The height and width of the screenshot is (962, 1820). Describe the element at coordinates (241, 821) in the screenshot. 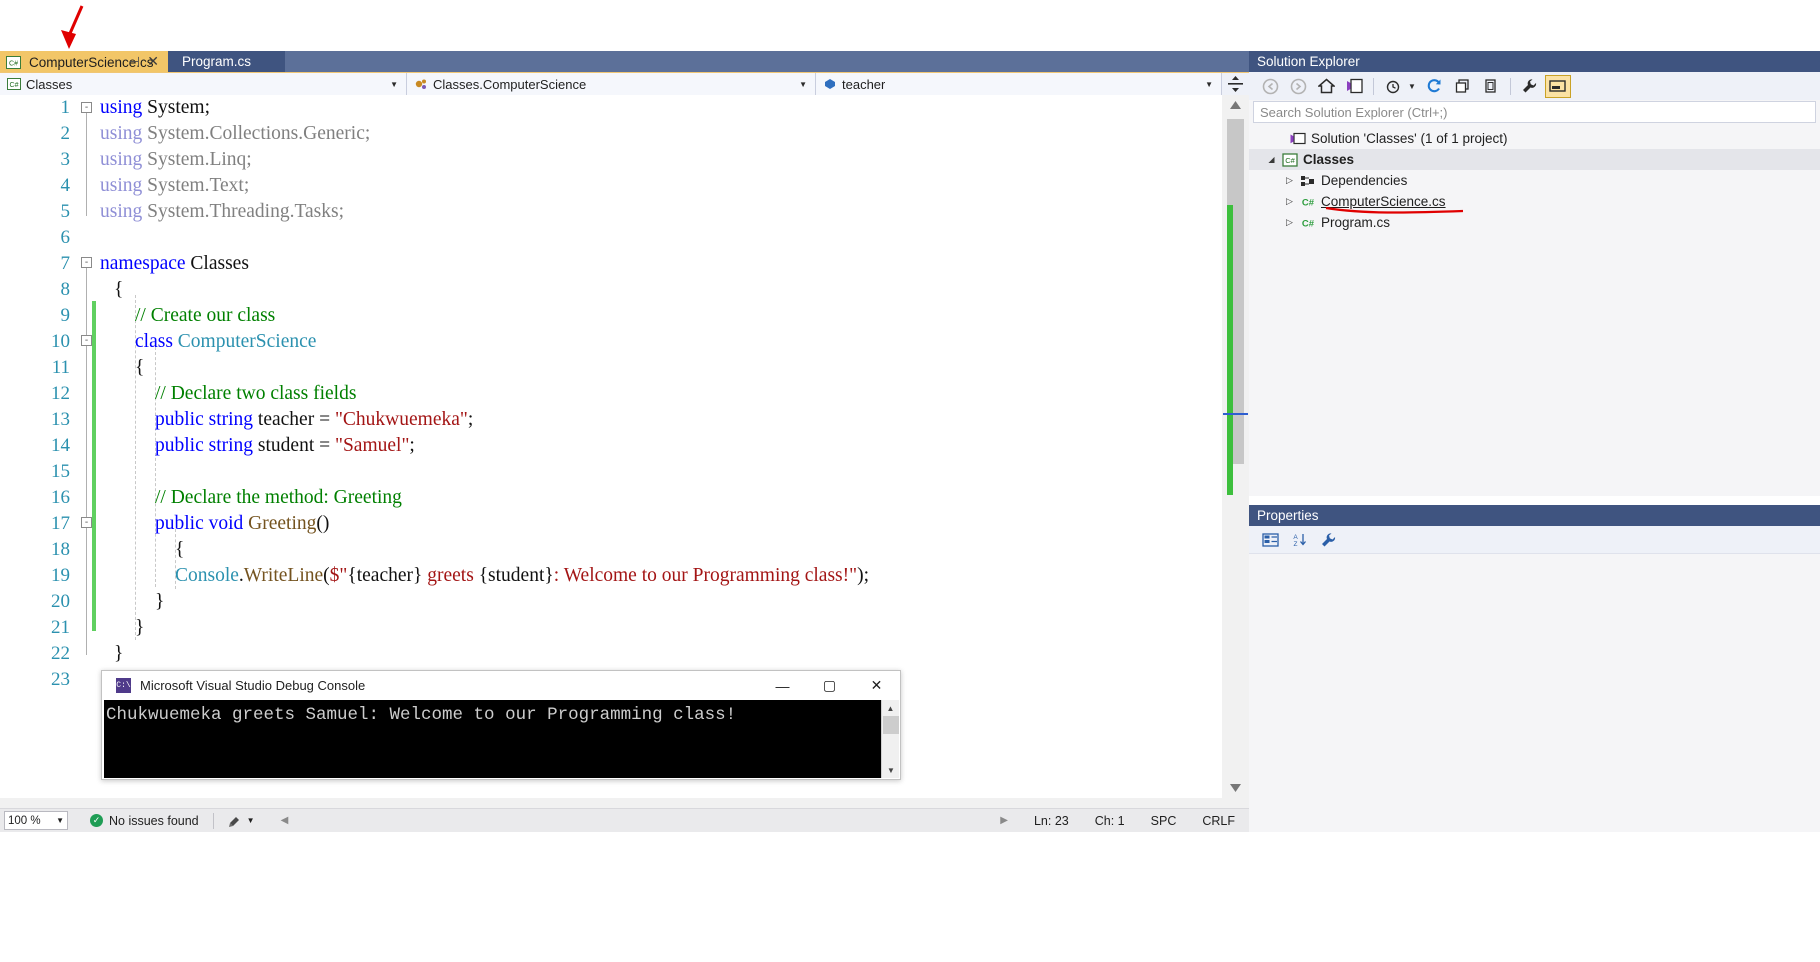

I see `feedback-icon: ▼` at that location.